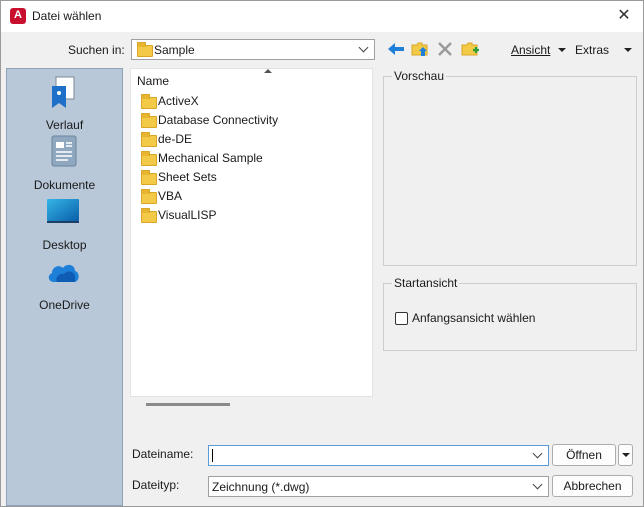  I want to click on filetype-label: Dateityp:, so click(156, 485).